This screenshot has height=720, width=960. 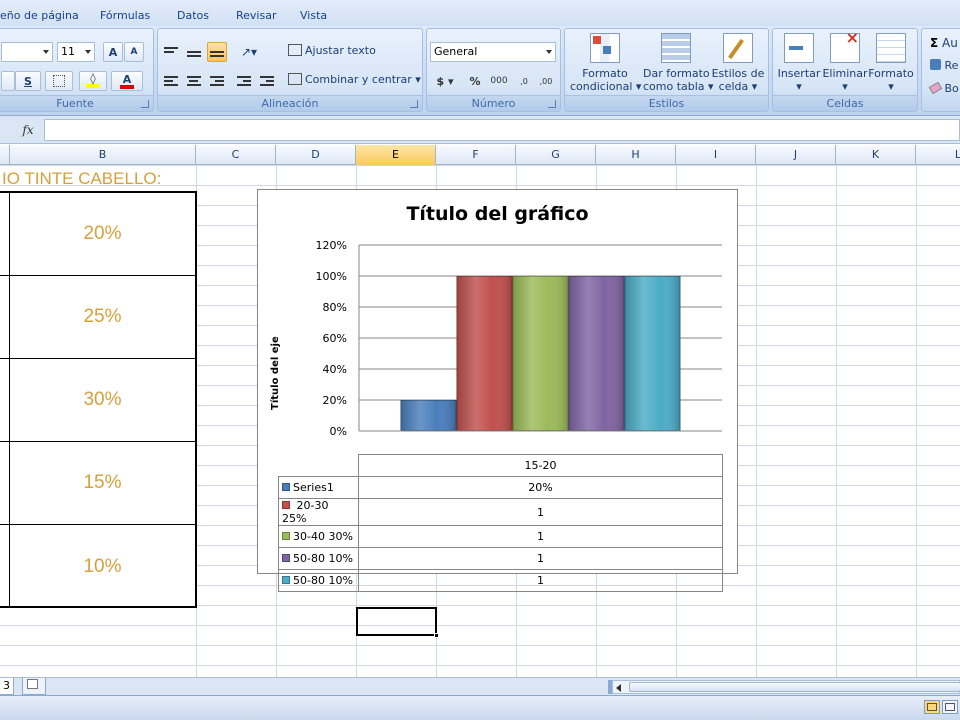 I want to click on cell-styles-button: Estilos de celda ▾, so click(x=738, y=63).